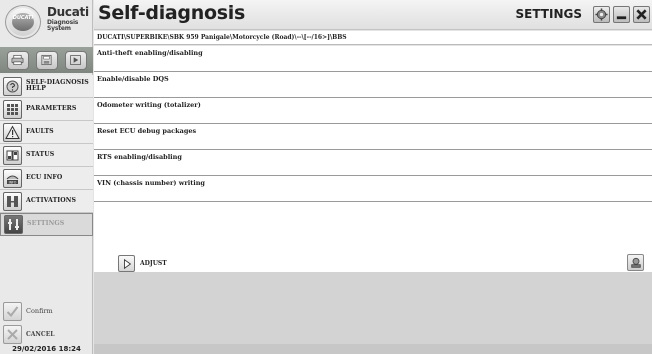 The height and width of the screenshot is (354, 652). Describe the element at coordinates (150, 53) in the screenshot. I see `list-item-label: Anti-theft enabling/disabling` at that location.